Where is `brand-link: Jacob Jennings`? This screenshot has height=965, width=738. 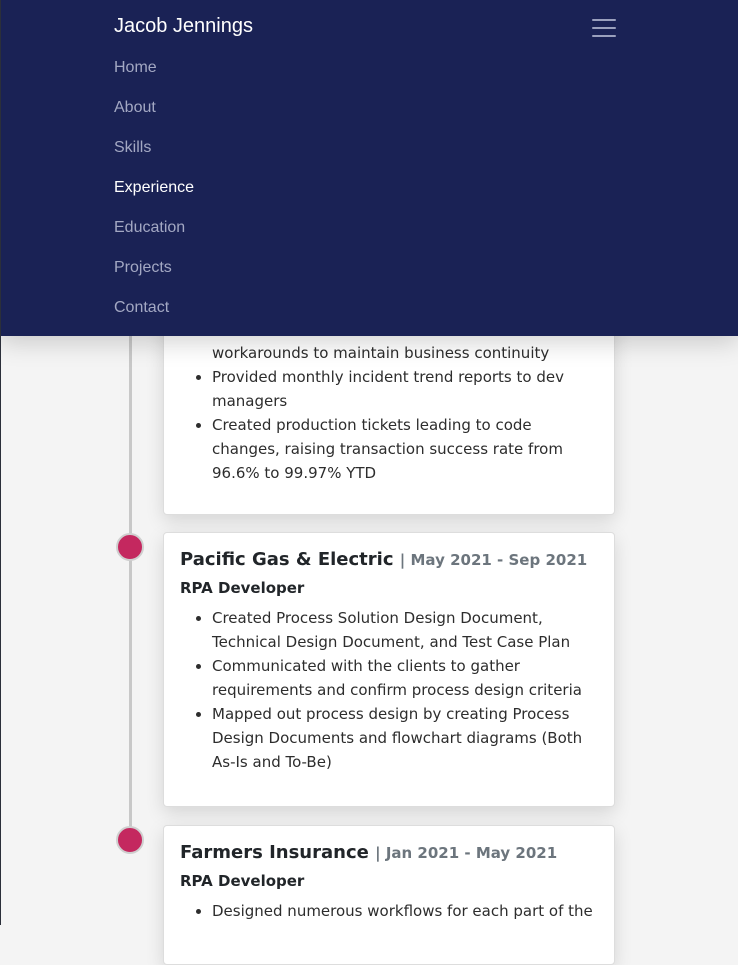
brand-link: Jacob Jennings is located at coordinates (183, 26).